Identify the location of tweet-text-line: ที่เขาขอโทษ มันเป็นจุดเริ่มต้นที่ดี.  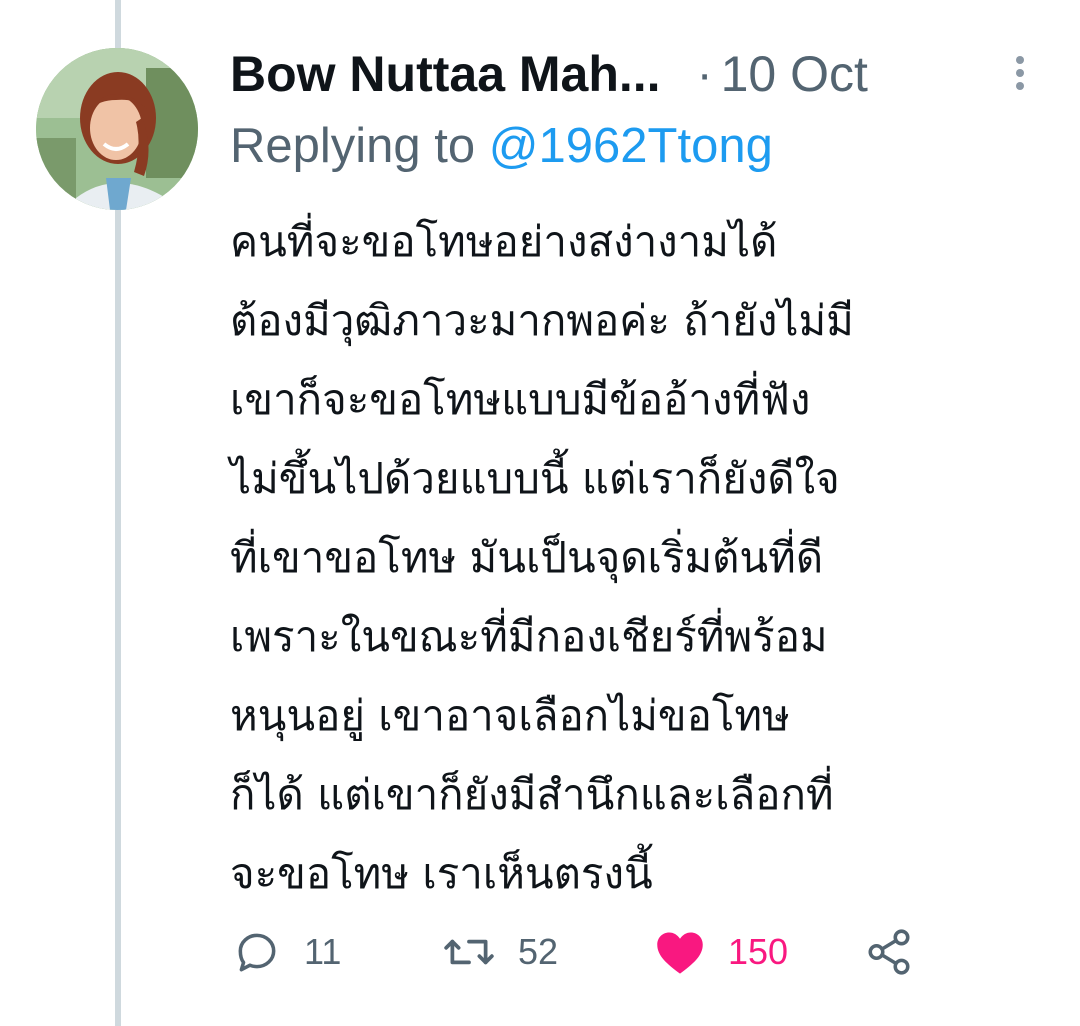
(527, 557).